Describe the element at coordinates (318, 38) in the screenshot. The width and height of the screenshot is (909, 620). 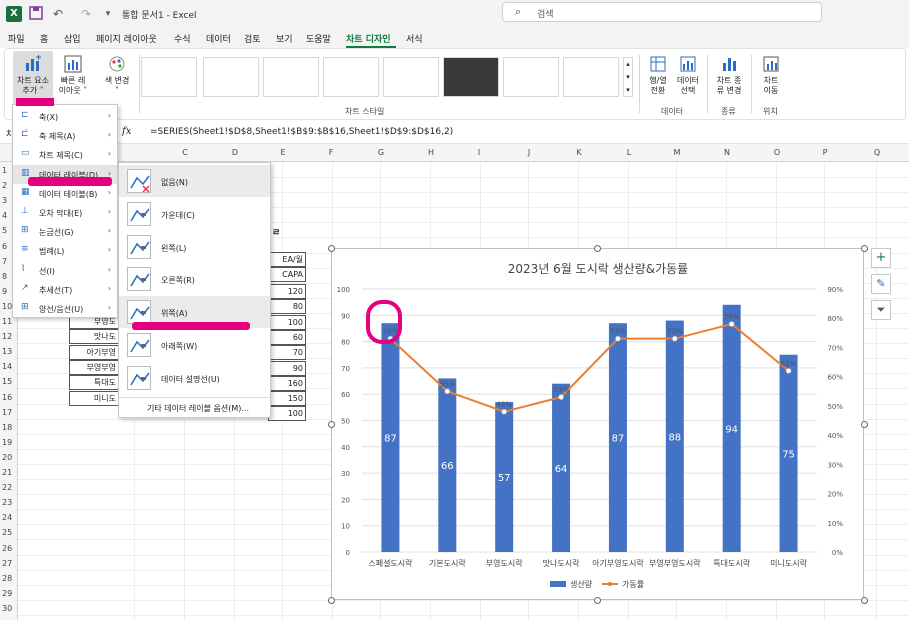
I see `menu-tab-8: 도움말` at that location.